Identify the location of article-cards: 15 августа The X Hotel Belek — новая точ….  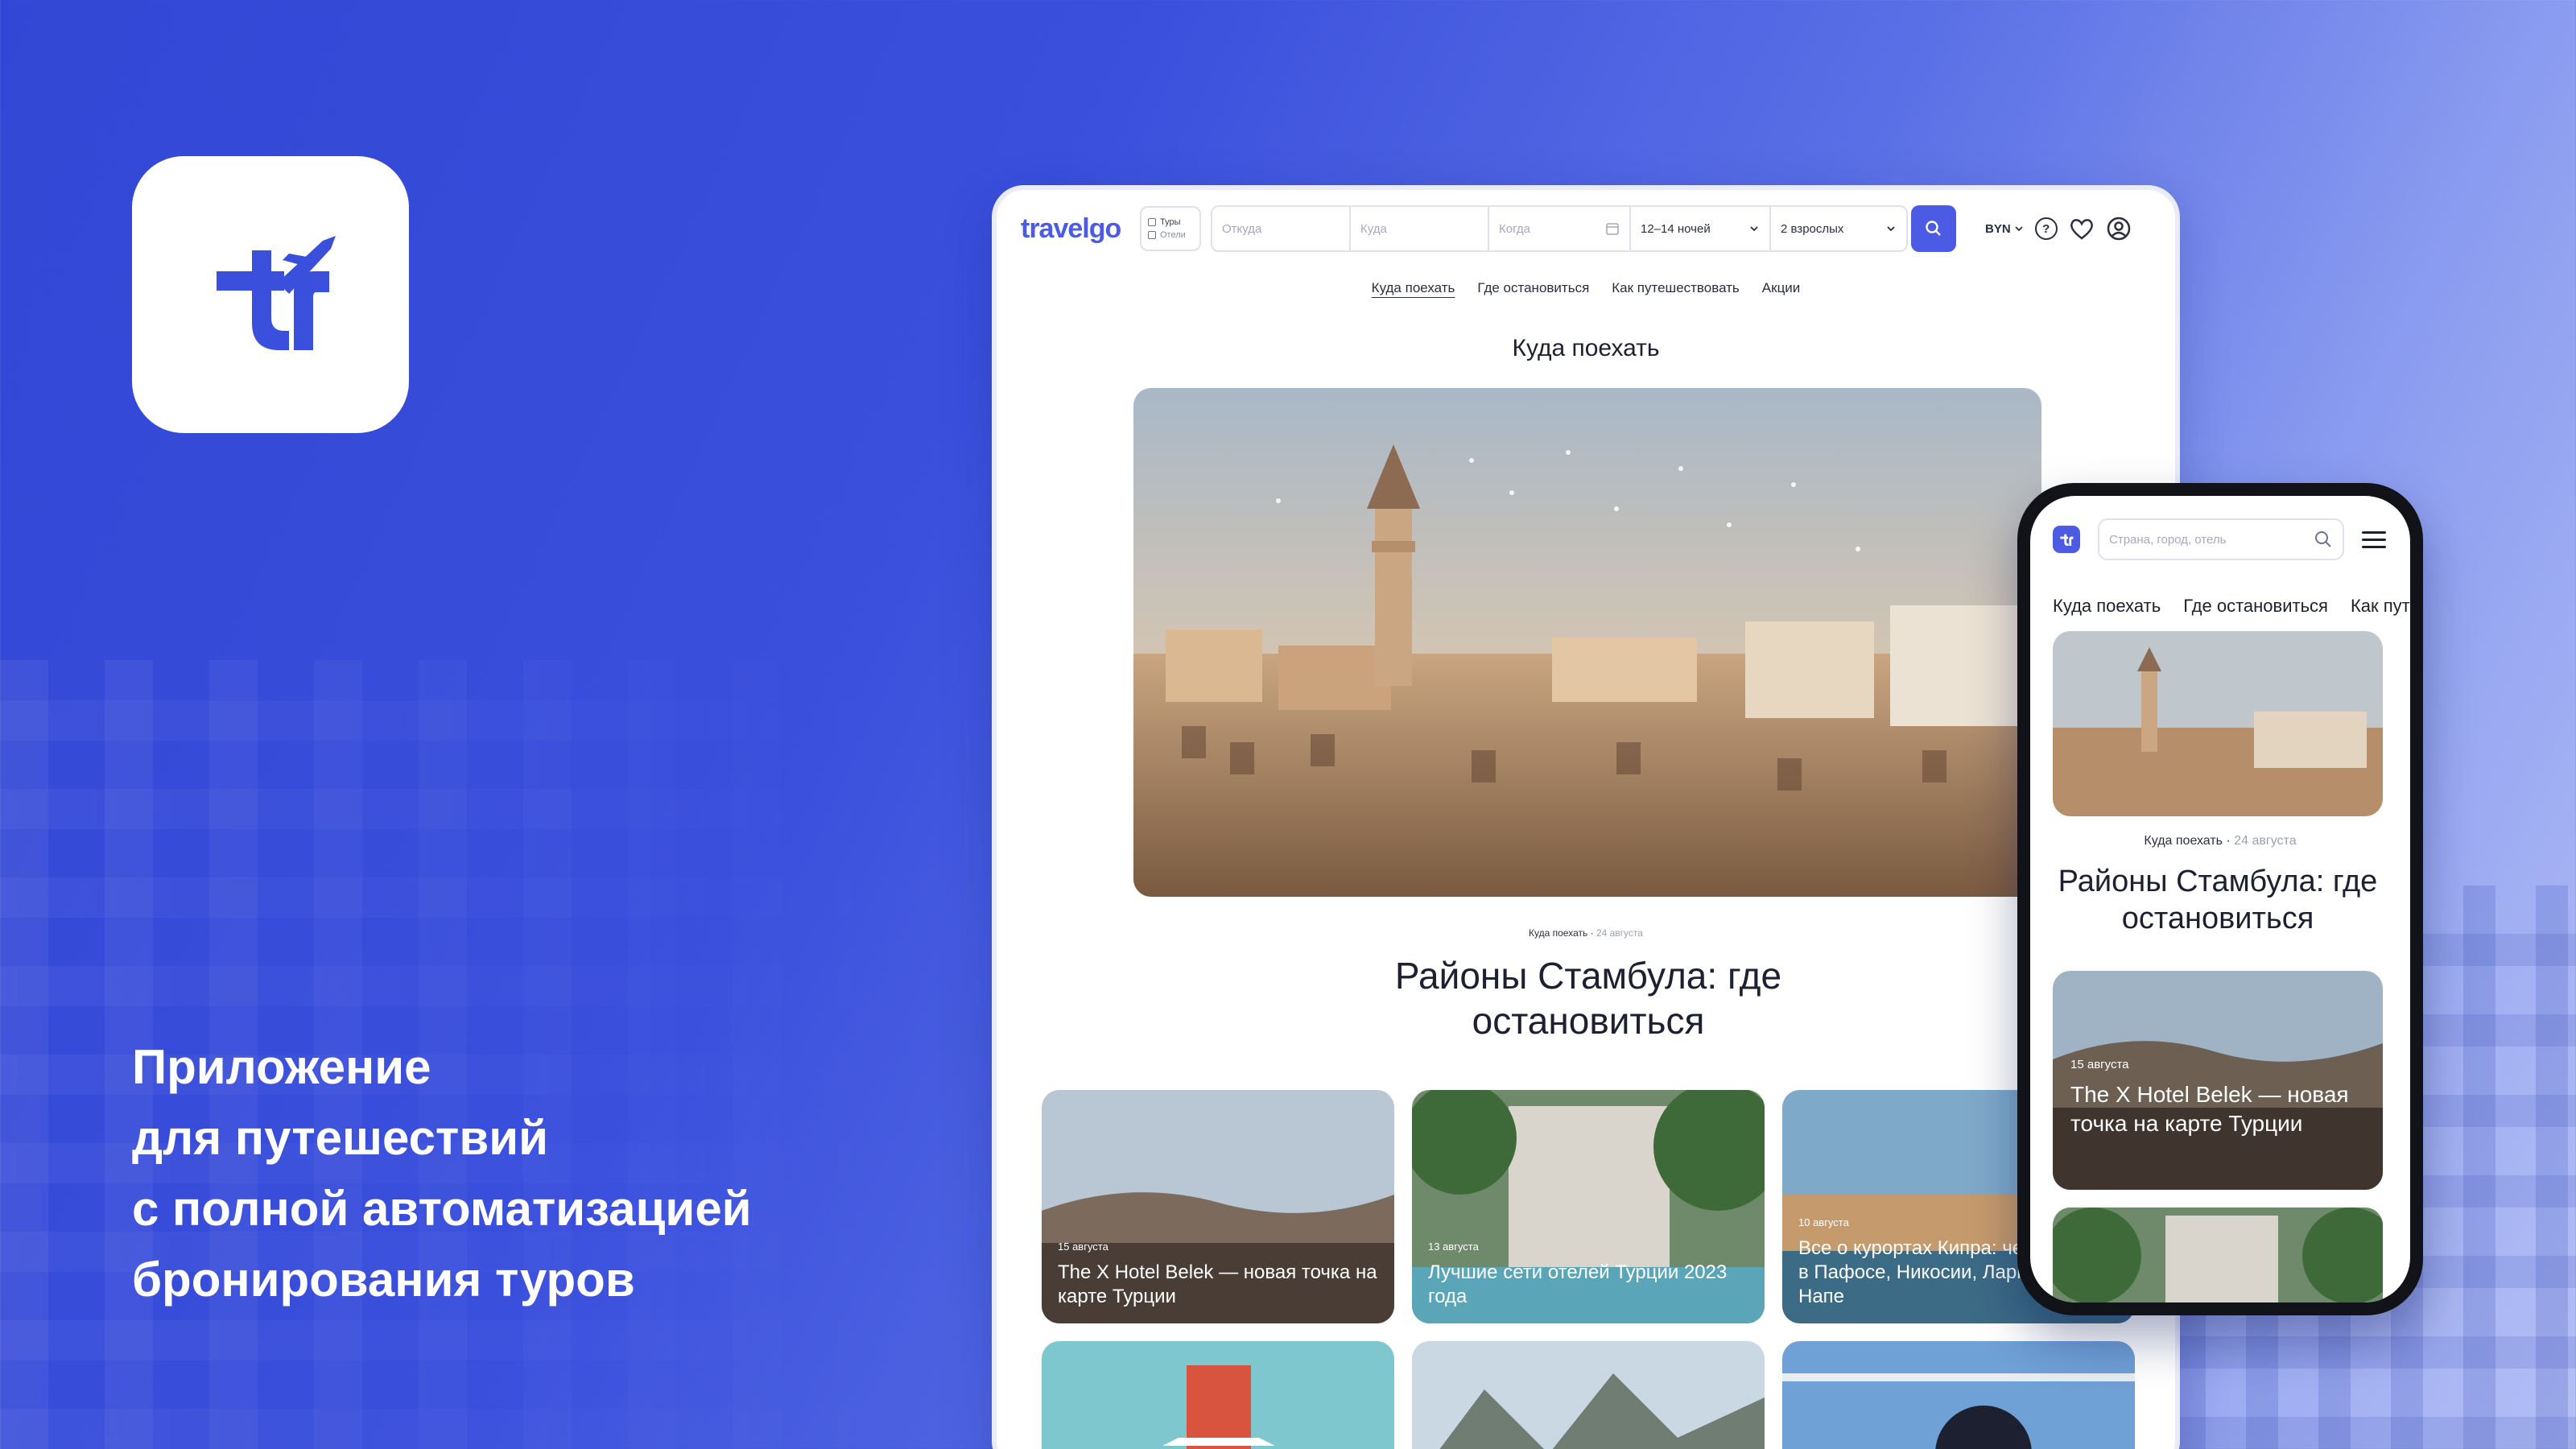
(1605, 1269).